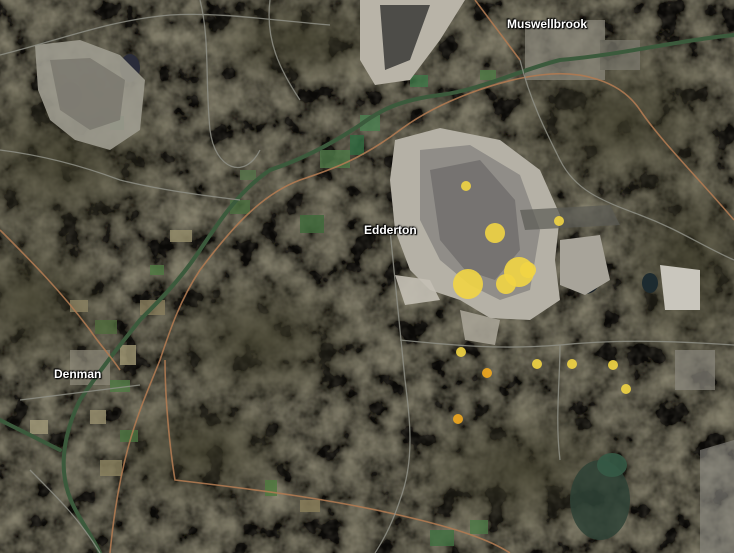 The height and width of the screenshot is (553, 734). I want to click on marker-layer, so click(542, 302).